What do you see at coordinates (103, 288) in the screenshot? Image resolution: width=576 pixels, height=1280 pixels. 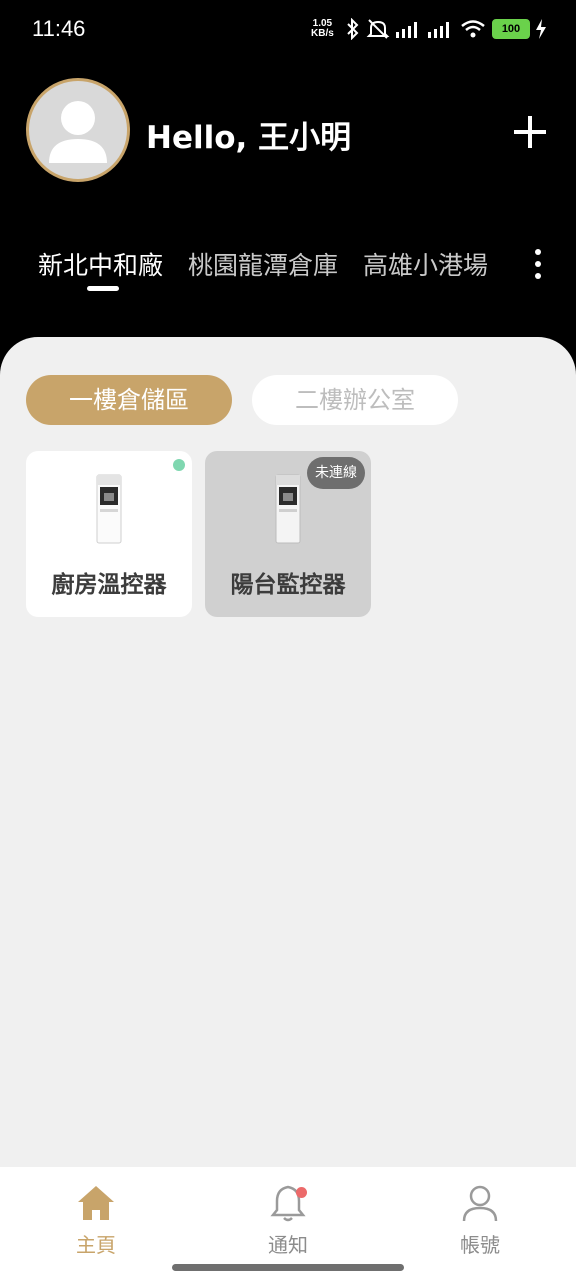 I see `active-tab-indicator` at bounding box center [103, 288].